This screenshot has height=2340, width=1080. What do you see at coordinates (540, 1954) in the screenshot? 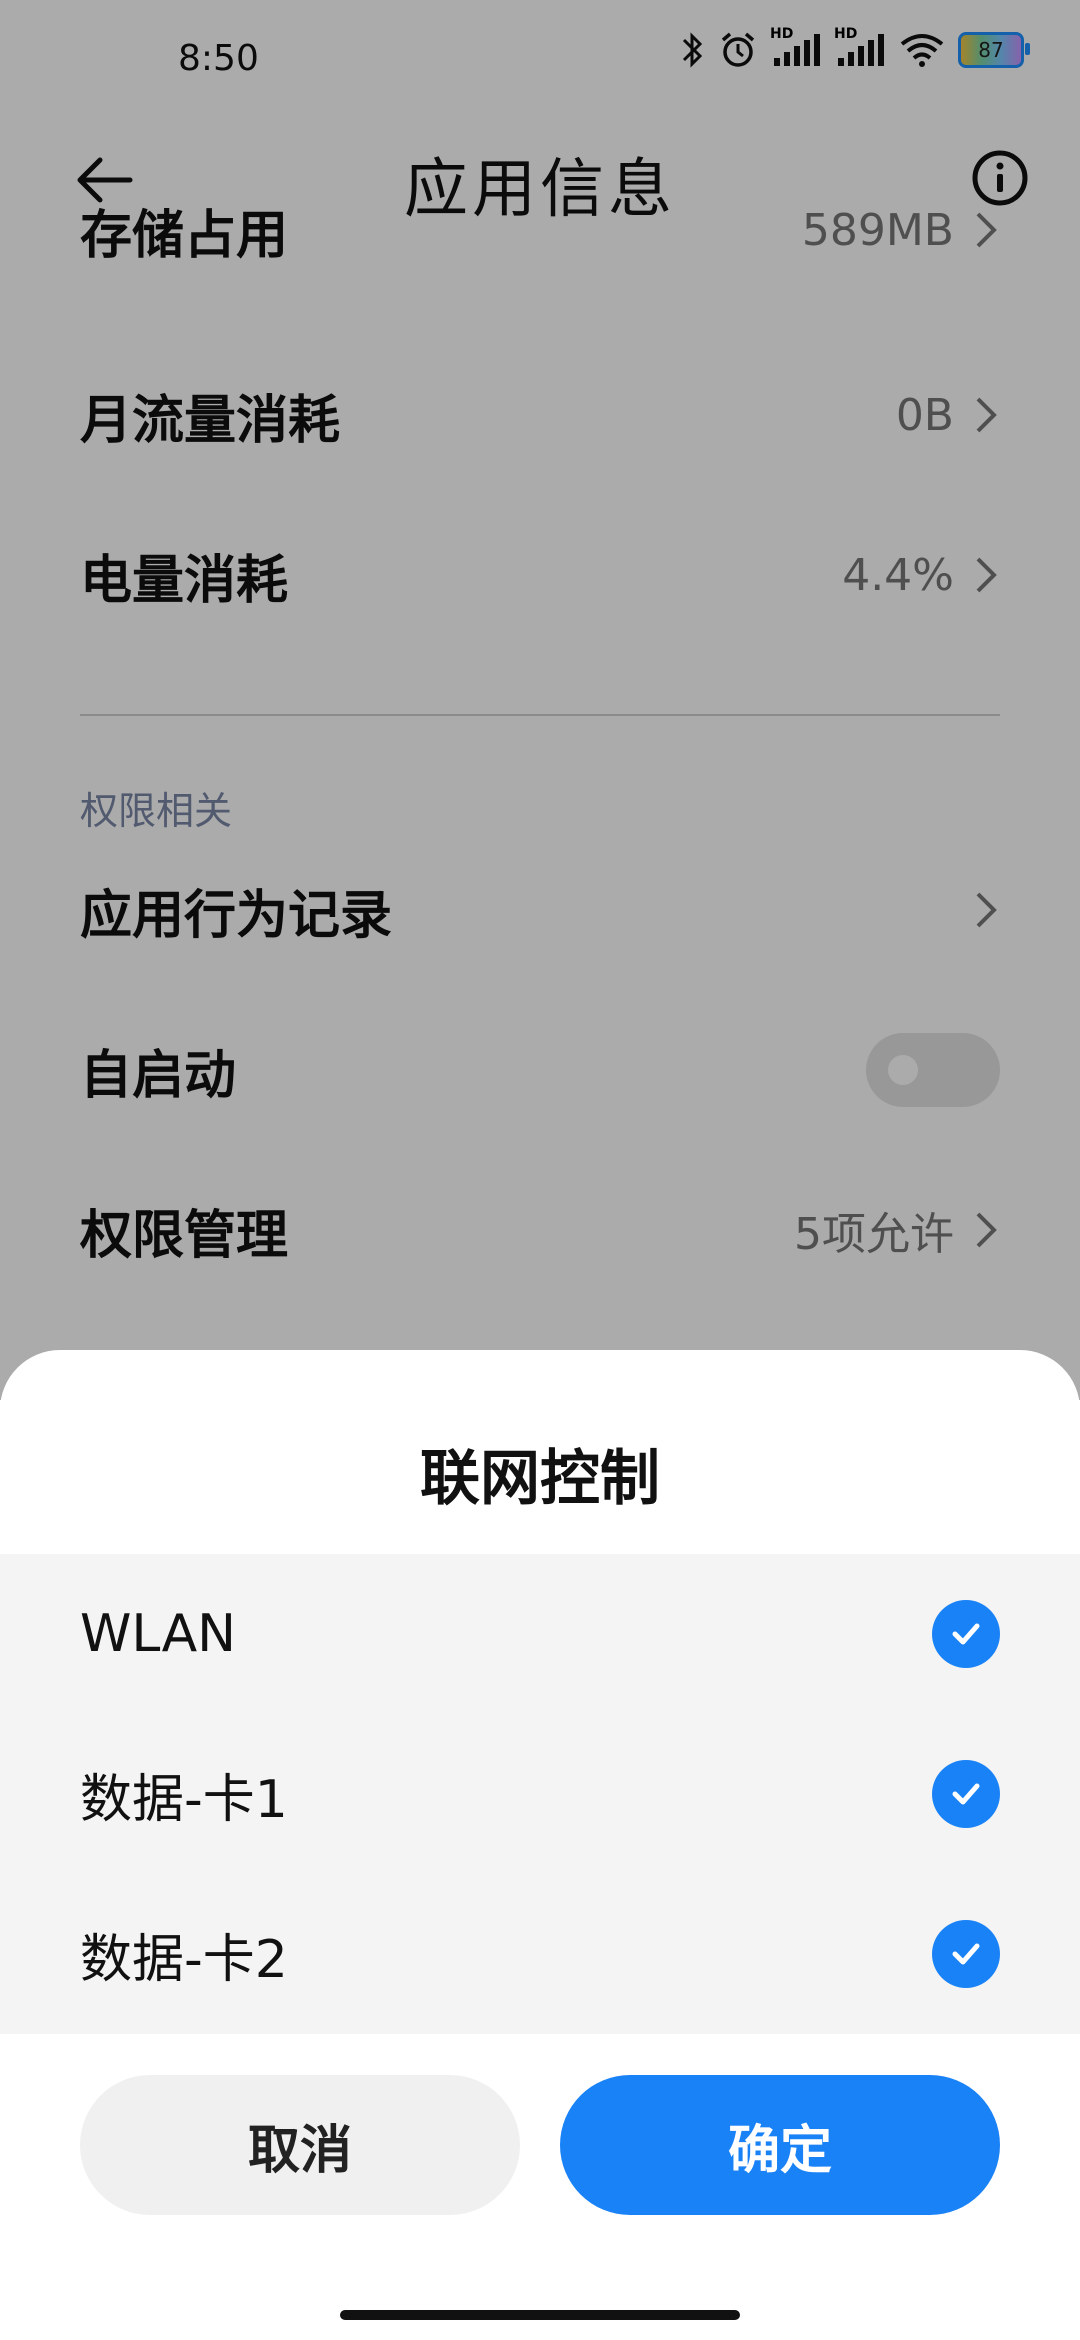
I see `option-data-sim2: 数据-卡2` at bounding box center [540, 1954].